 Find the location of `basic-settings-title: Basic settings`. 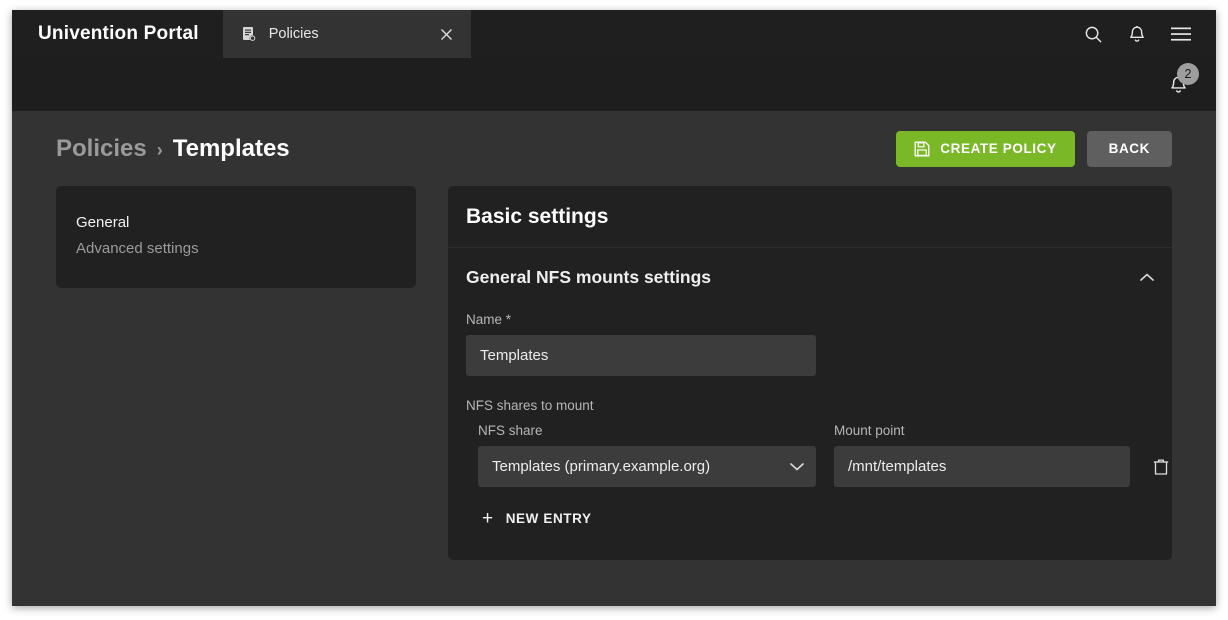

basic-settings-title: Basic settings is located at coordinates (537, 216).